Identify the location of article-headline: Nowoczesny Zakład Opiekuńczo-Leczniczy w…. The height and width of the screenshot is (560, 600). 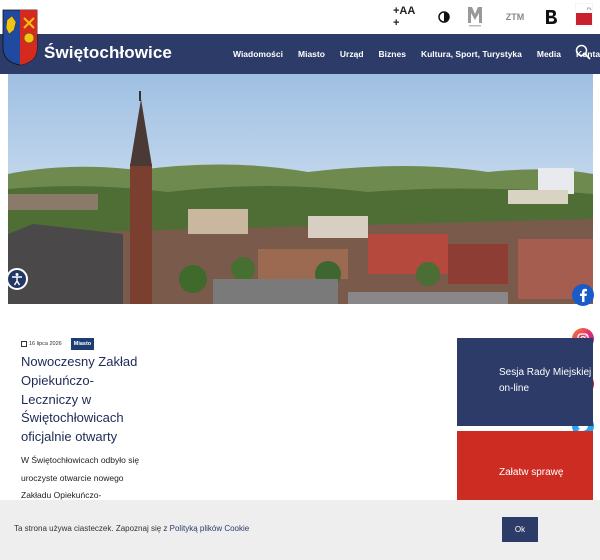
(83, 400).